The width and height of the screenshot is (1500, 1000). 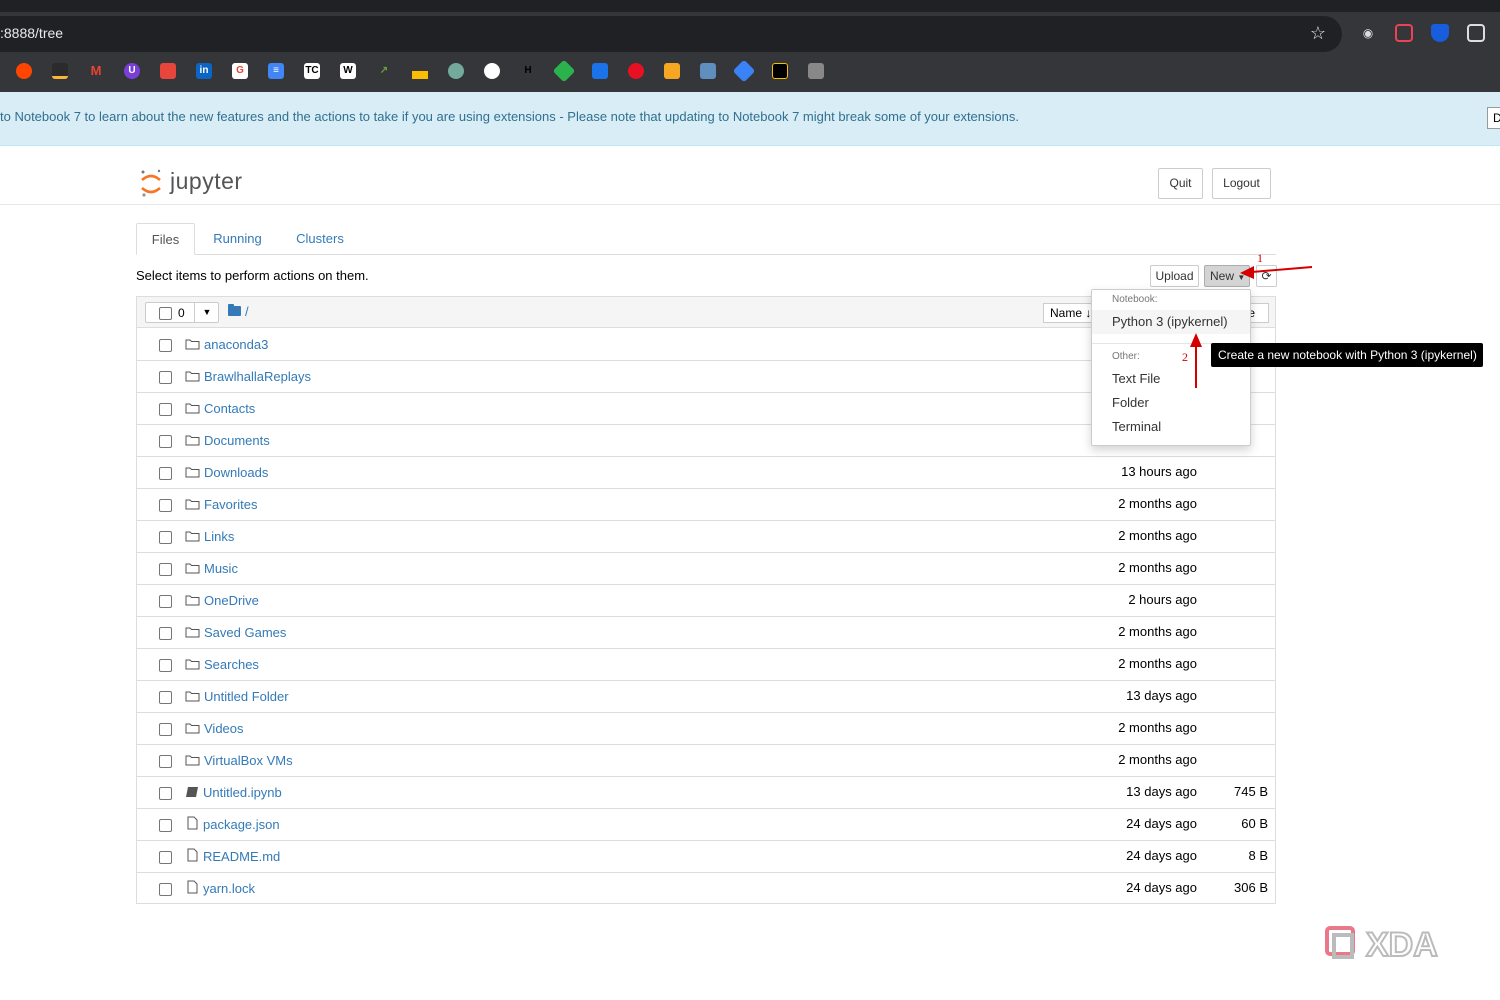 What do you see at coordinates (706, 537) in the screenshot?
I see `file-row: Links 2 months ago` at bounding box center [706, 537].